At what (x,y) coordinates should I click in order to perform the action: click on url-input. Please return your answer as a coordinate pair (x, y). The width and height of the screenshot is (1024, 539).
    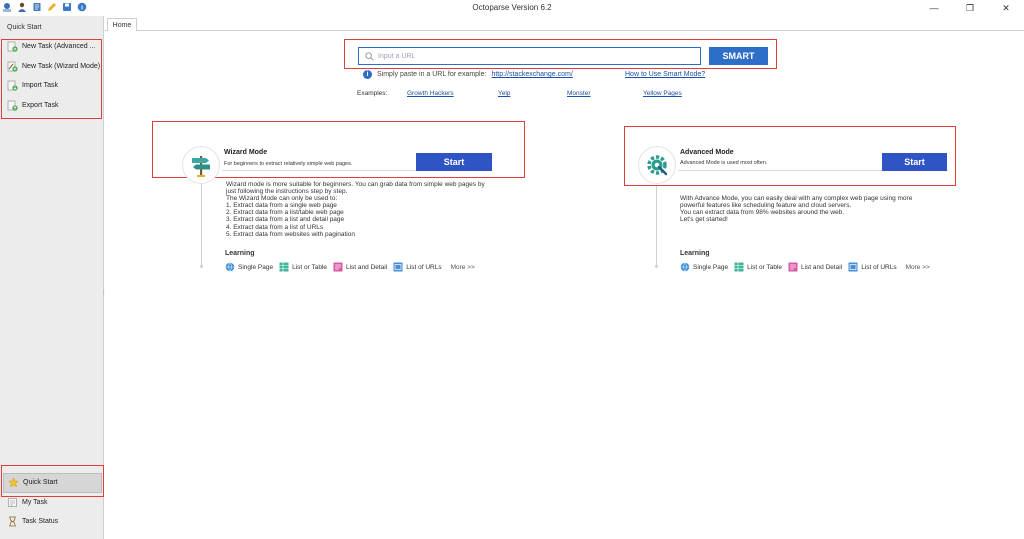
    Looking at the image, I should click on (539, 56).